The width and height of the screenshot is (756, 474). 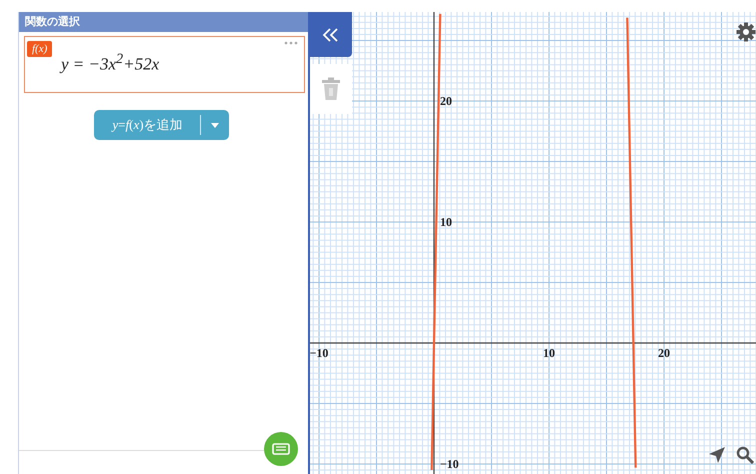 I want to click on search-icon, so click(x=745, y=455).